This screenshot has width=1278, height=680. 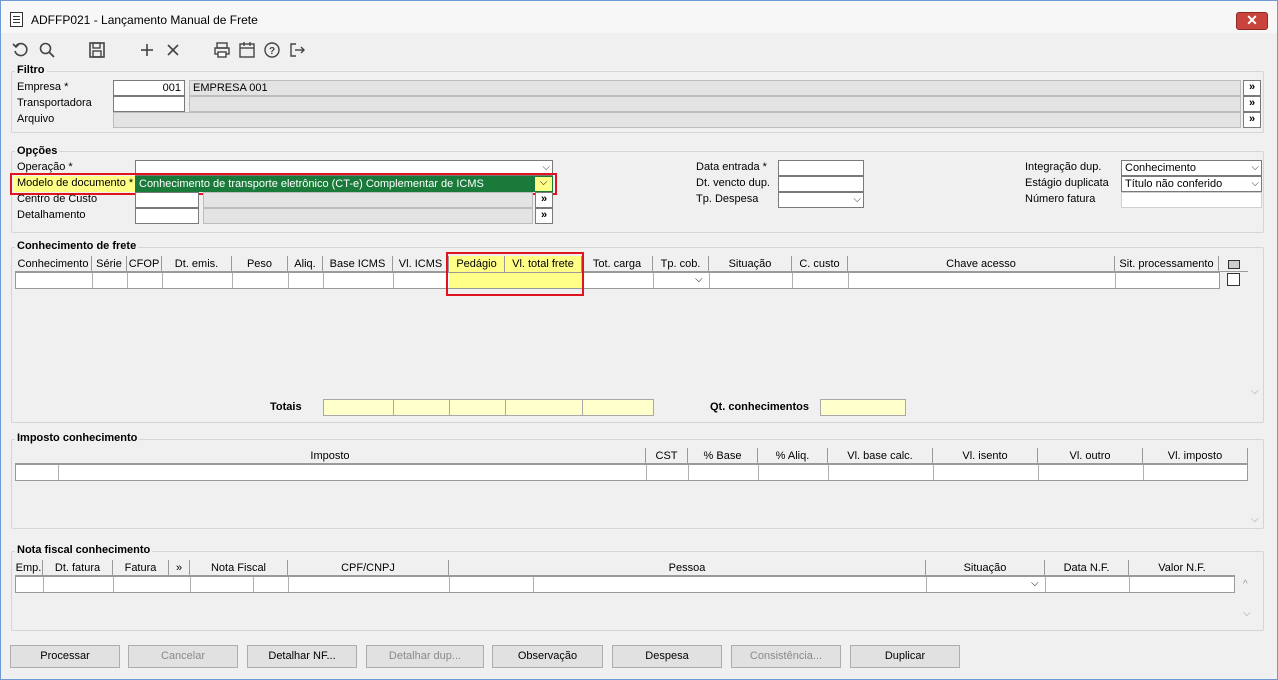 I want to click on centro-custo-name-field, so click(x=368, y=200).